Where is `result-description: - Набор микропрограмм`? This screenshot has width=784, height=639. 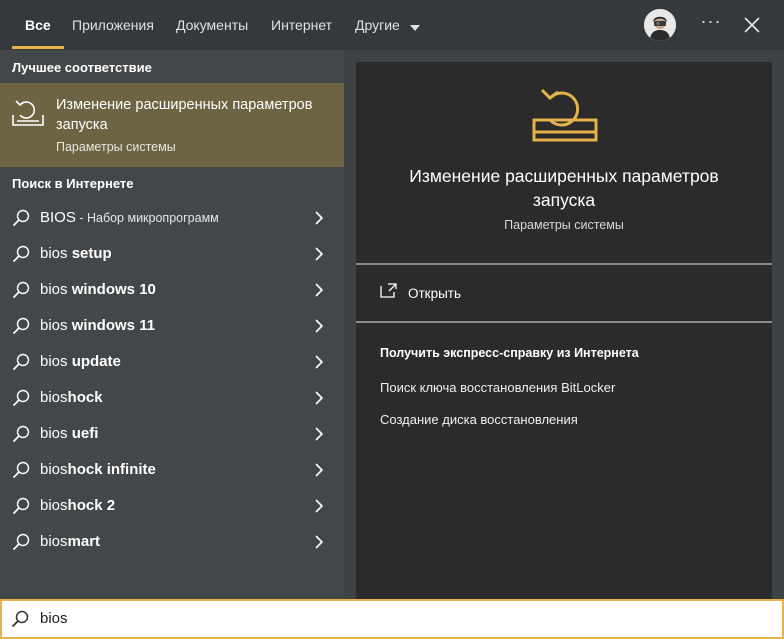
result-description: - Набор микропрограмм is located at coordinates (147, 218).